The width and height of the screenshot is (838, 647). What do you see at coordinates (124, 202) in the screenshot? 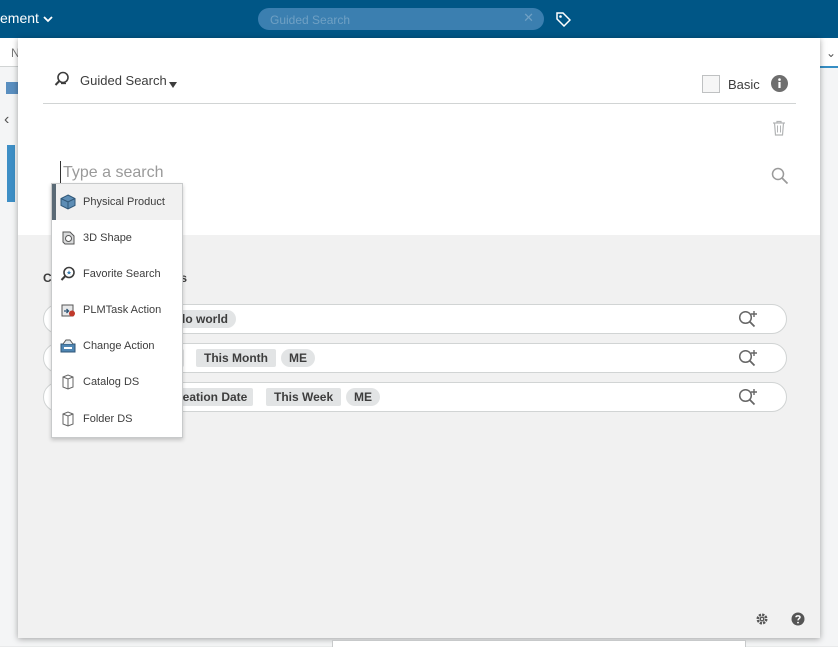
I see `dropdown-item-label: Physical Product` at bounding box center [124, 202].